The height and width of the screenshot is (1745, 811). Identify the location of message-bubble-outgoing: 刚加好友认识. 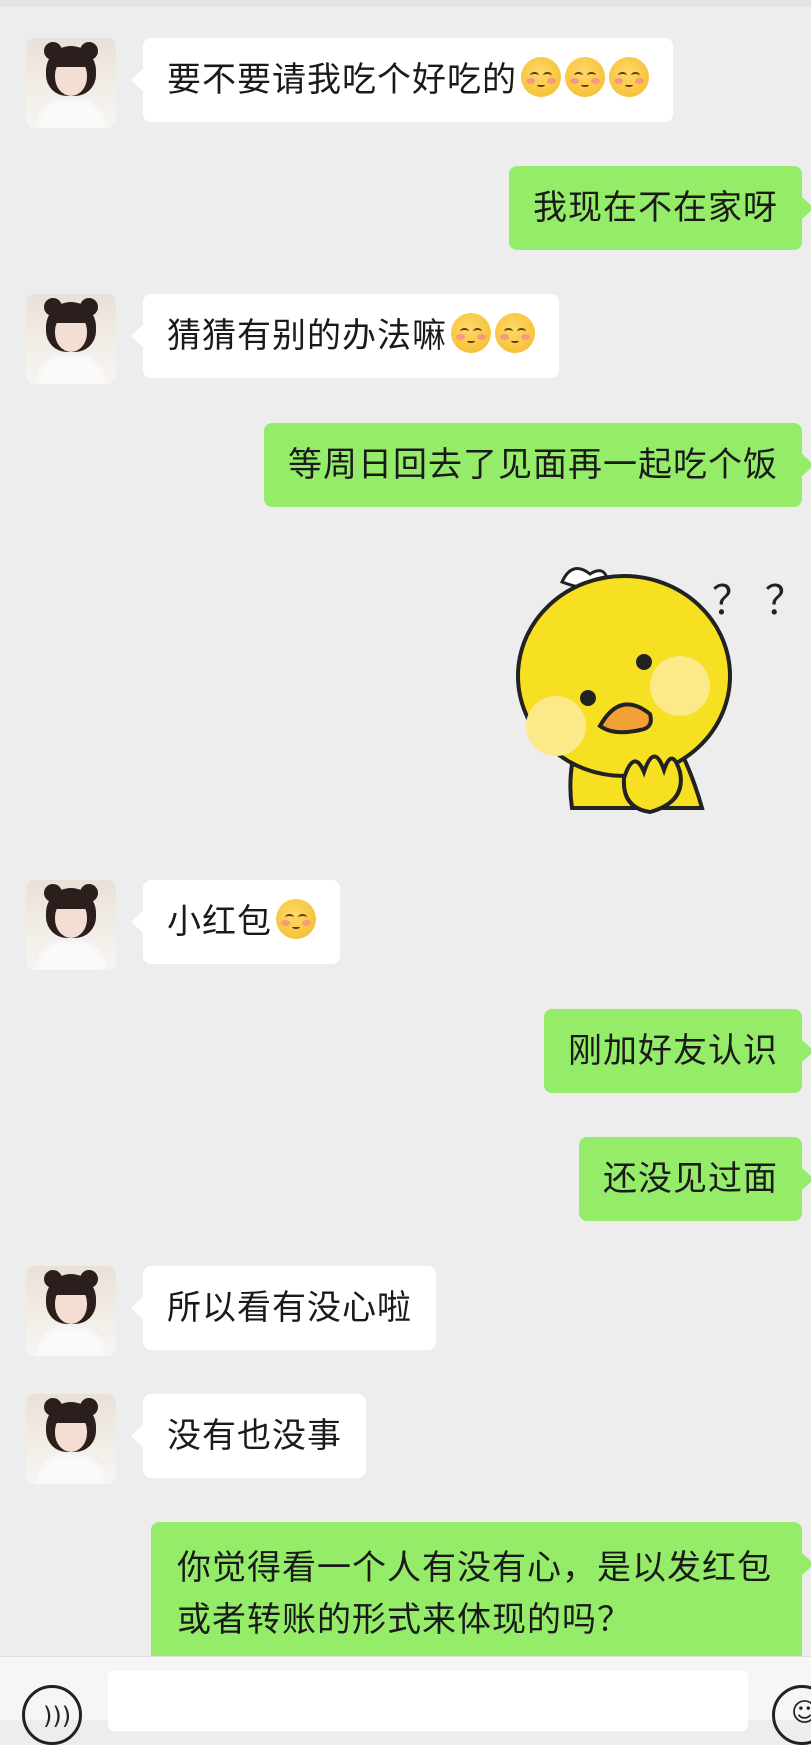
(677, 1051).